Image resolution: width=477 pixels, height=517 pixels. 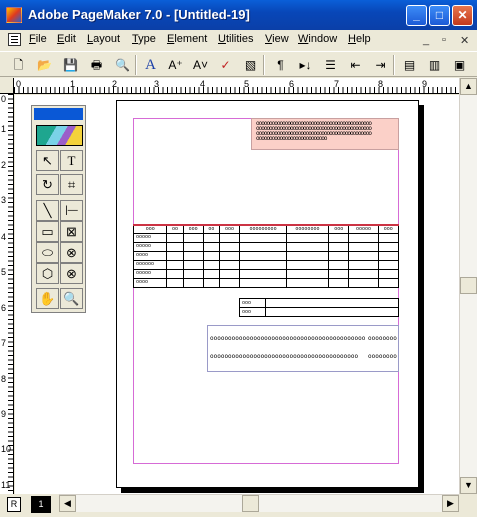 I want to click on ruler-label: 4, so click(x=203, y=84).